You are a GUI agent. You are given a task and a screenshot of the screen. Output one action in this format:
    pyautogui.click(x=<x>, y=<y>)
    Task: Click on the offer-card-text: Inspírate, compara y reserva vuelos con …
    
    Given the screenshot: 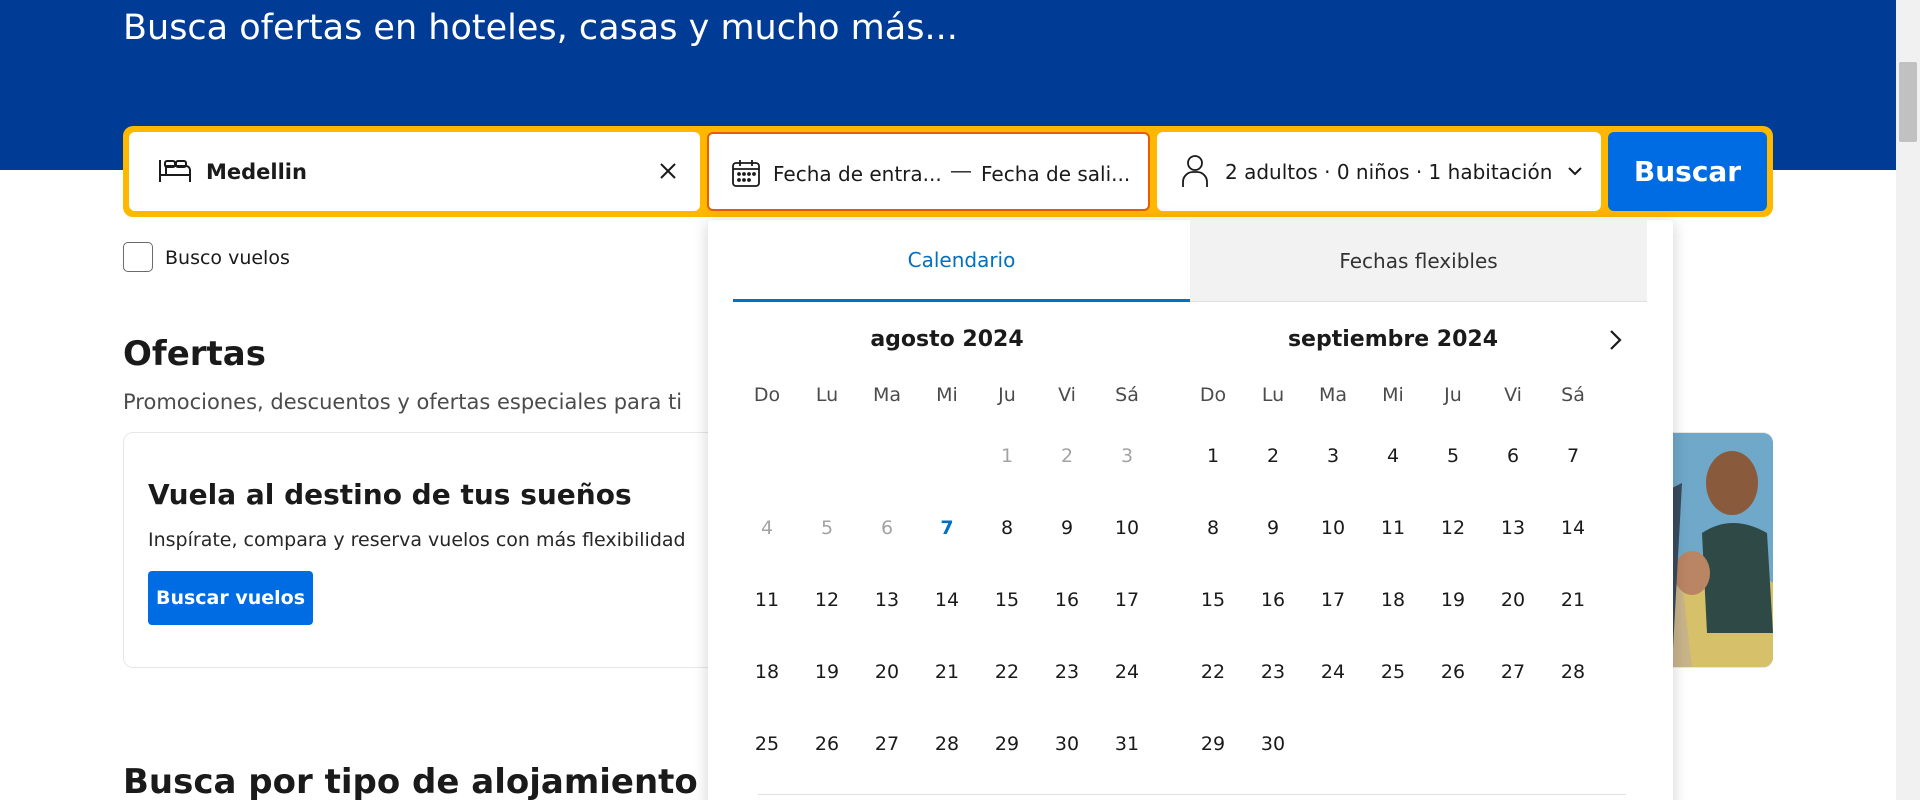 What is the action you would take?
    pyautogui.click(x=417, y=540)
    